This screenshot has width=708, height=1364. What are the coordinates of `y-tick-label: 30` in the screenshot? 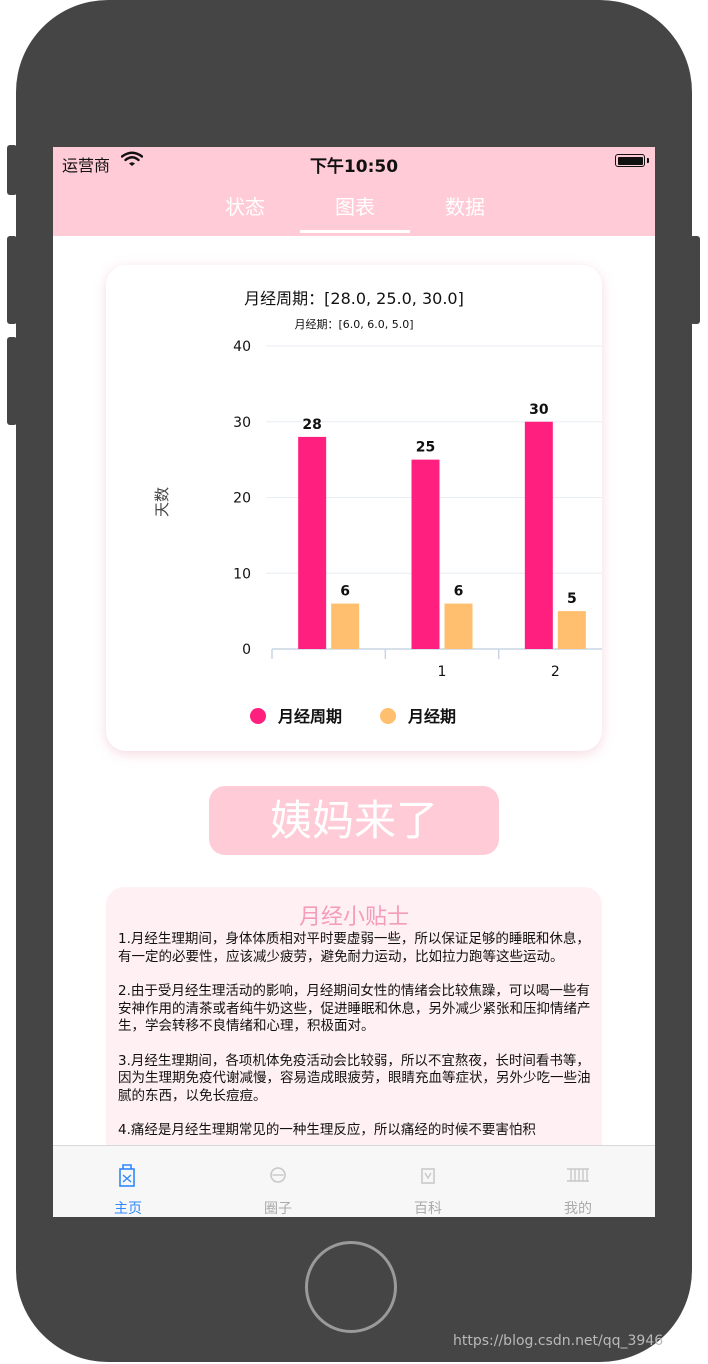 It's located at (242, 423).